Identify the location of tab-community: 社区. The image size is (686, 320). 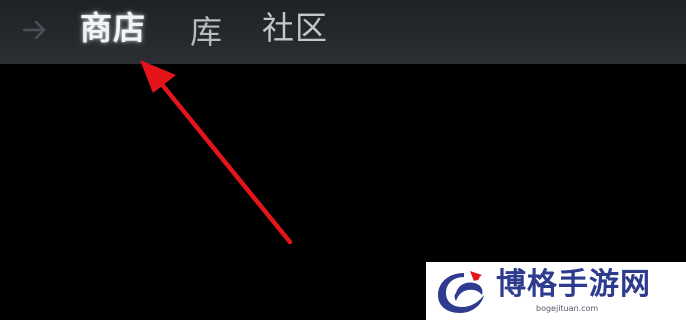
(295, 28).